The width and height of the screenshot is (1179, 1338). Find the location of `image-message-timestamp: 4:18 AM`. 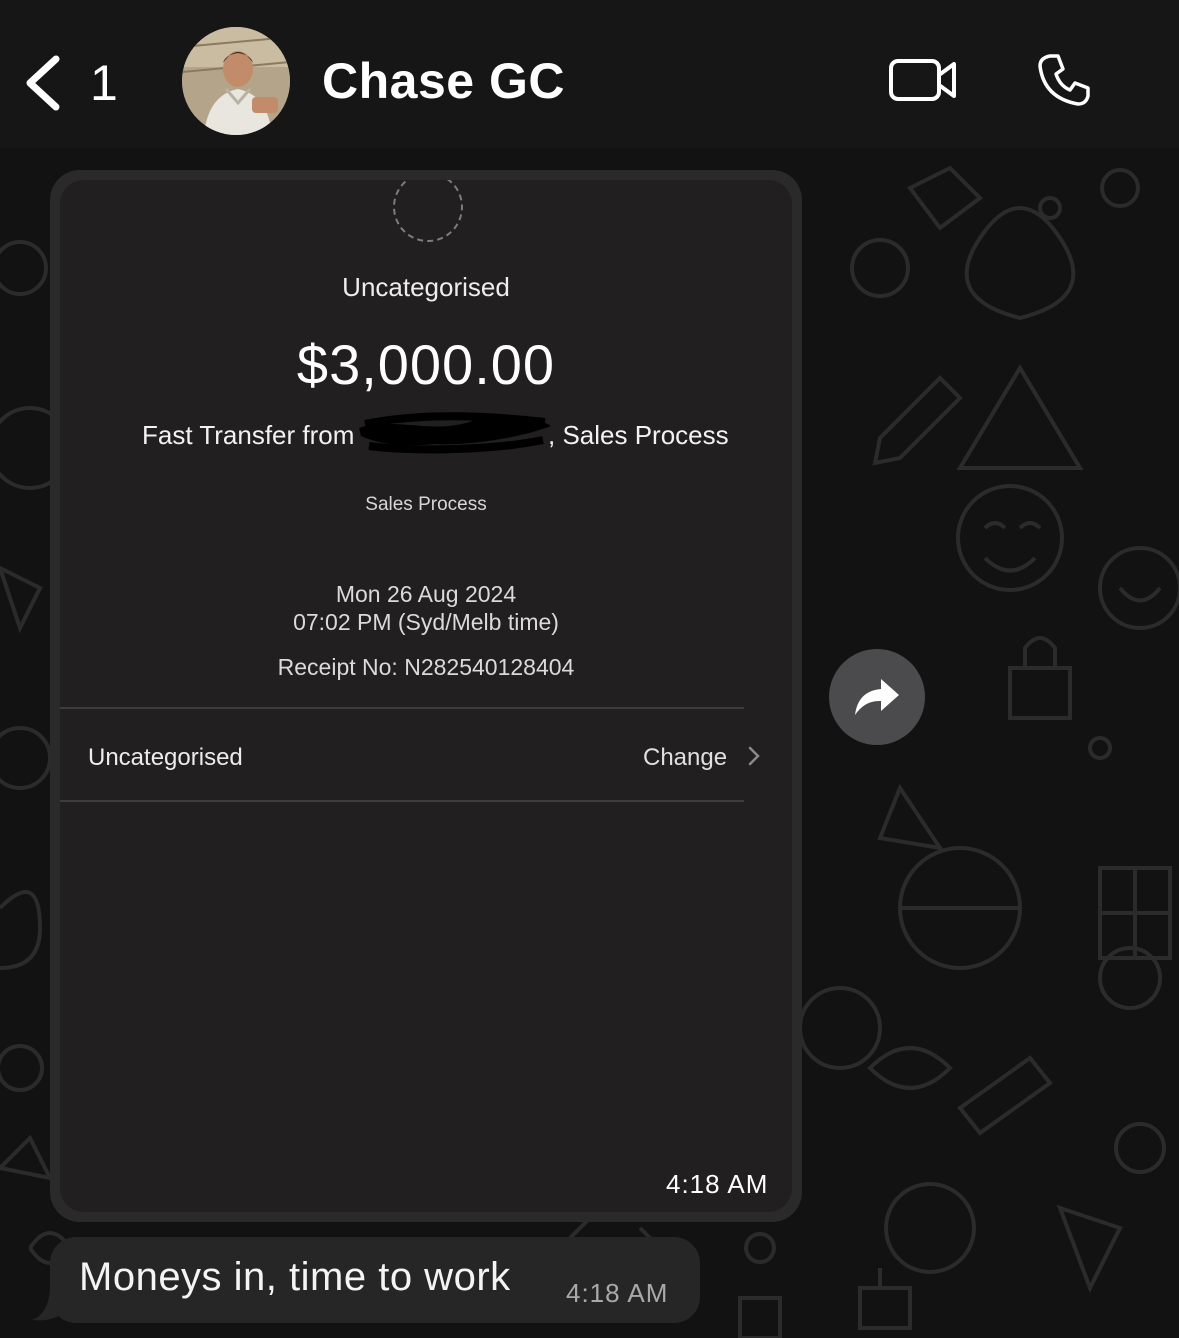

image-message-timestamp: 4:18 AM is located at coordinates (717, 1184).